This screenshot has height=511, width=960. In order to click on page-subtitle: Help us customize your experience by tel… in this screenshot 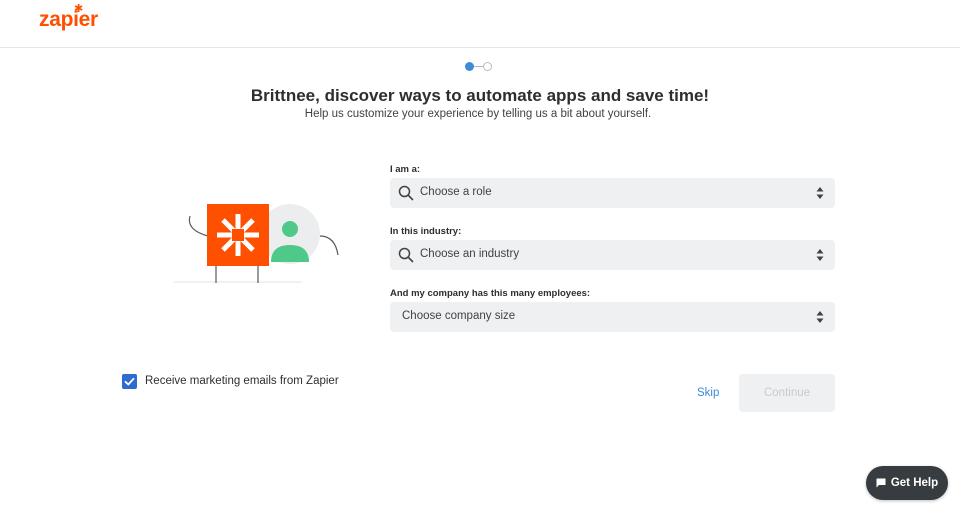, I will do `click(478, 114)`.